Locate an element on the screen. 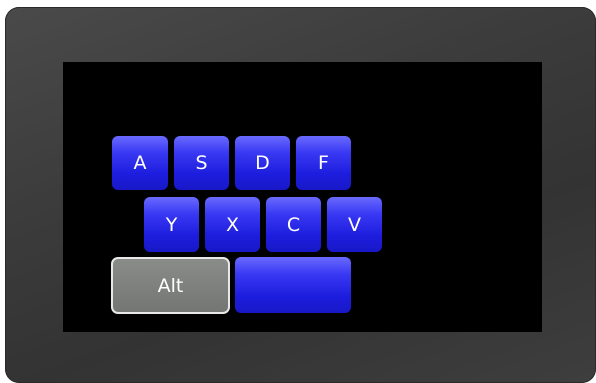 The height and width of the screenshot is (383, 596). alt-key: Alt is located at coordinates (170, 285).